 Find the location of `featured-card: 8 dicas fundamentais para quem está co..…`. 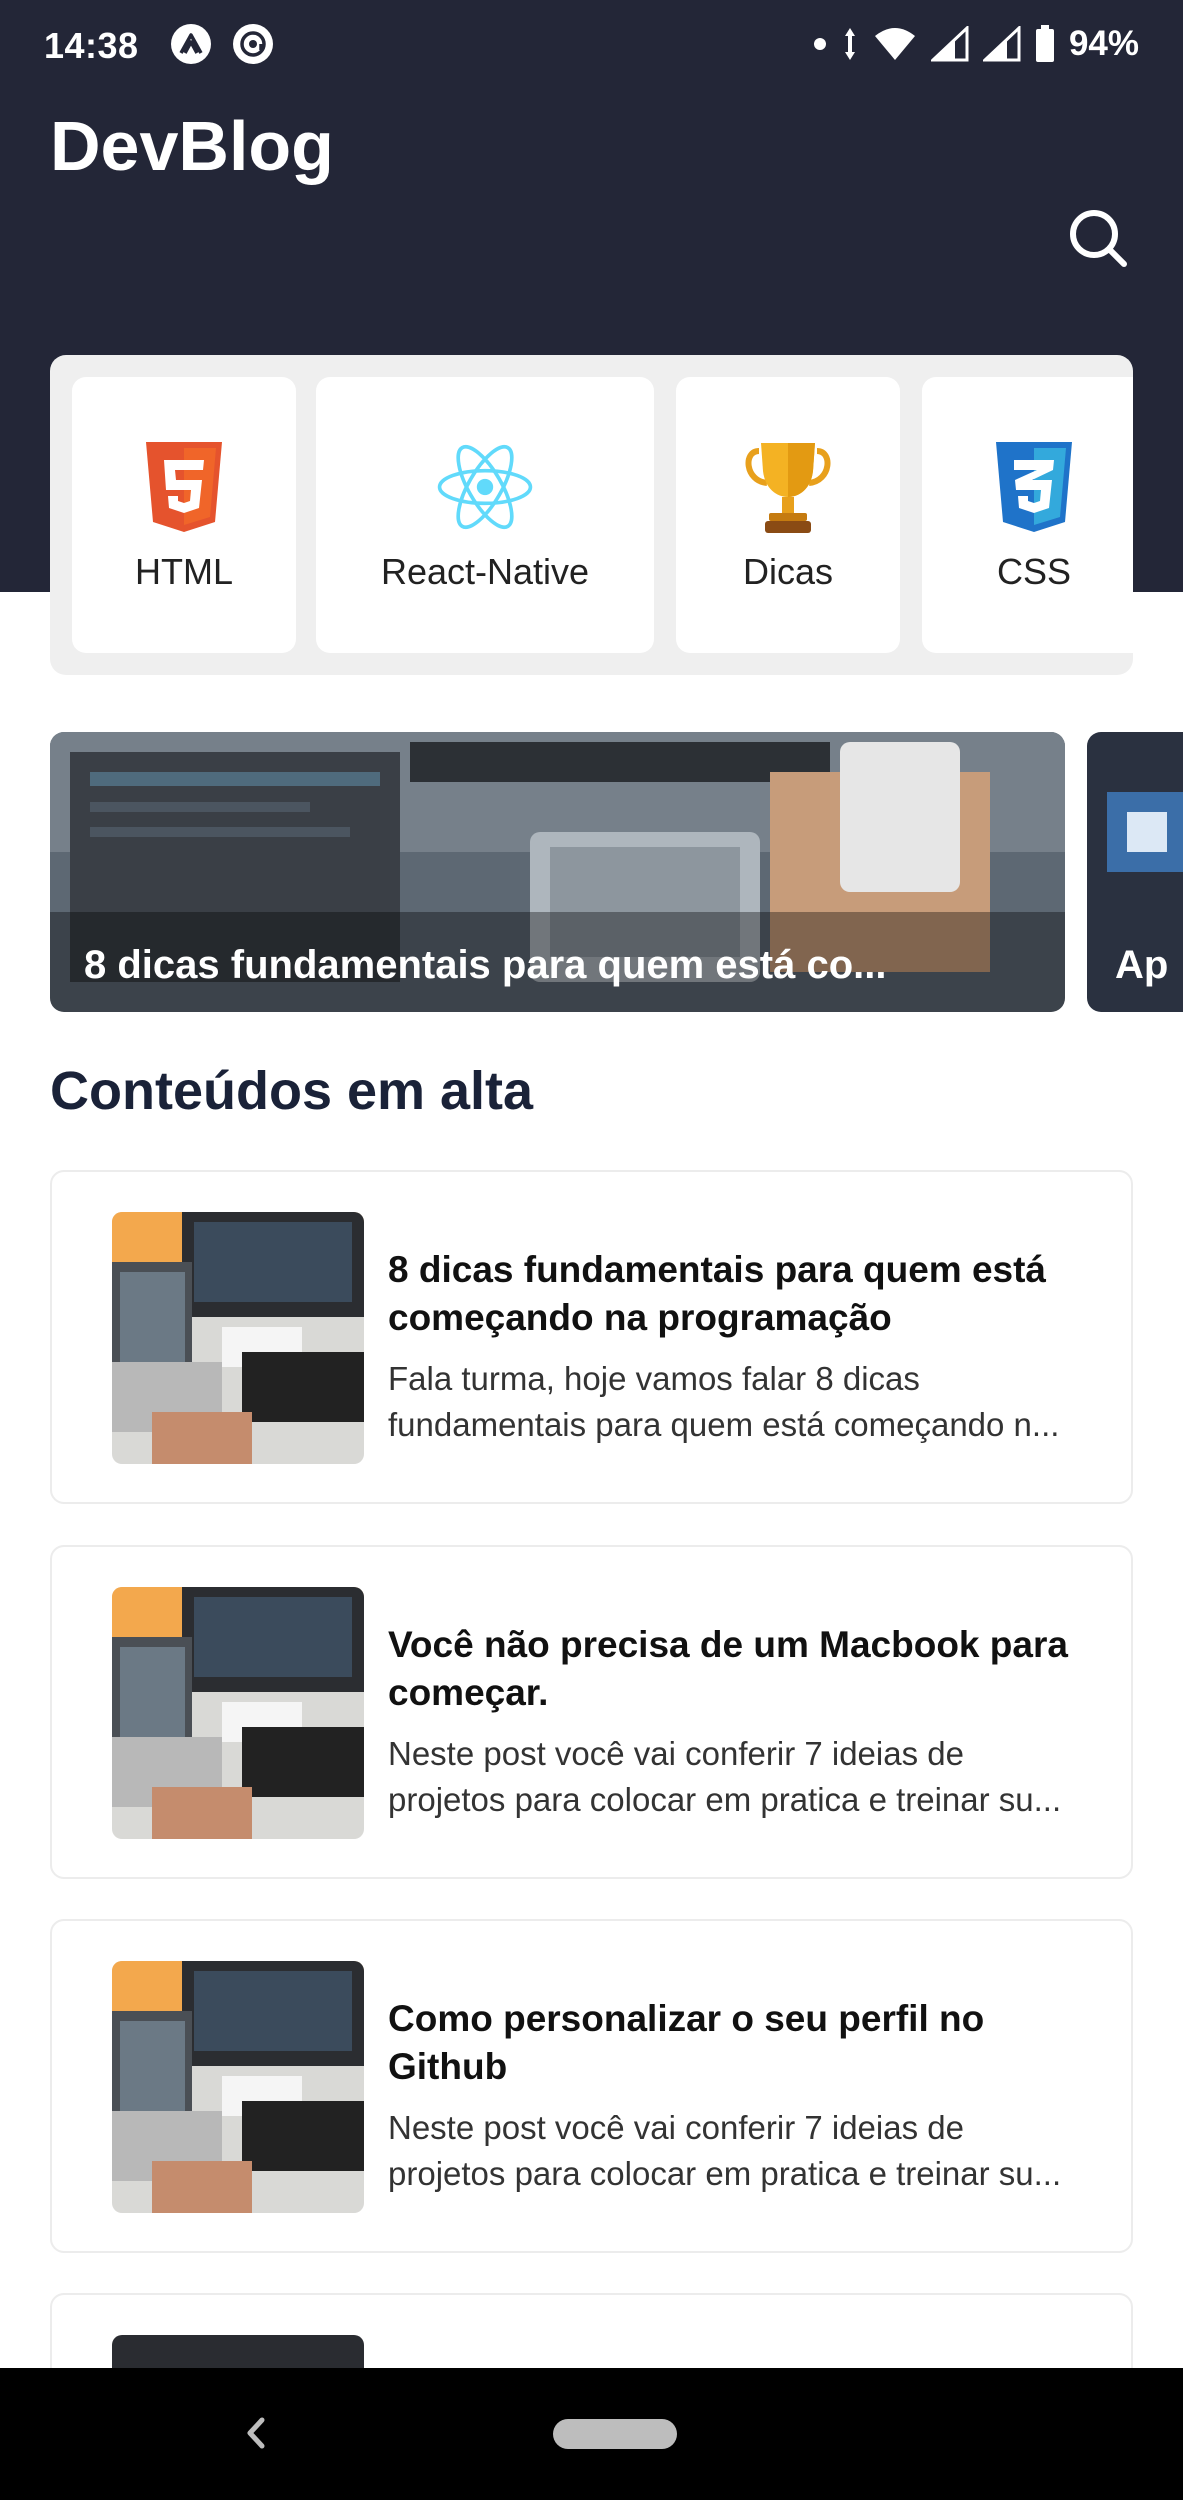

featured-card: 8 dicas fundamentais para quem está co..… is located at coordinates (557, 872).